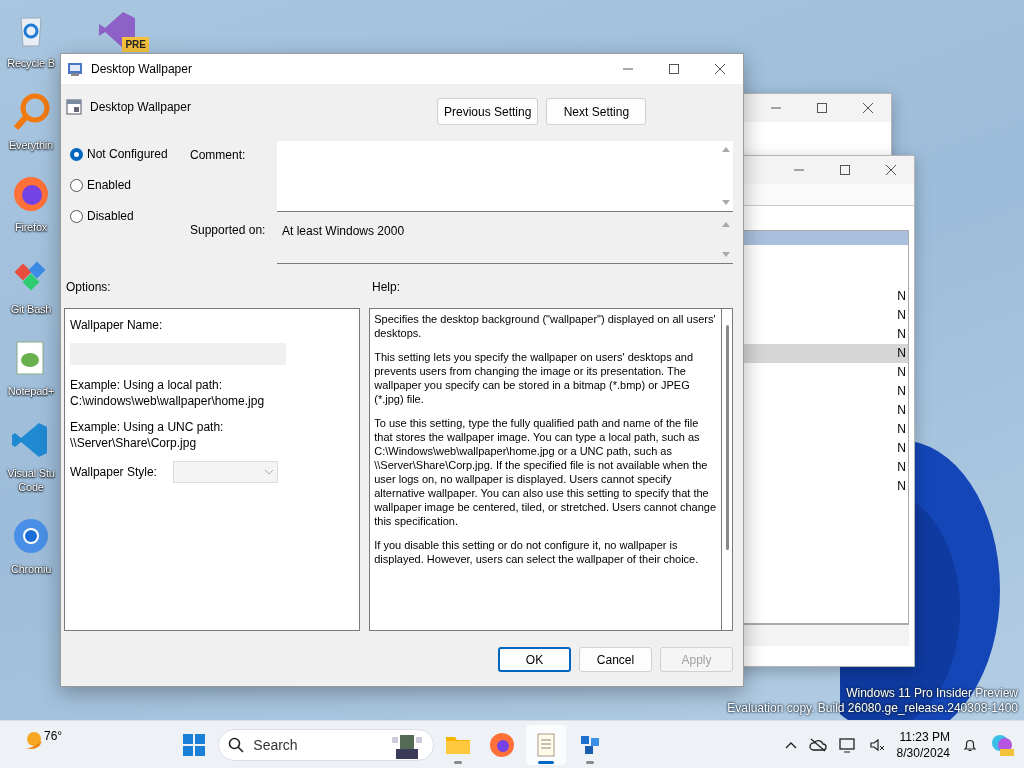  What do you see at coordinates (876, 744) in the screenshot?
I see `speaker-muted-icon` at bounding box center [876, 744].